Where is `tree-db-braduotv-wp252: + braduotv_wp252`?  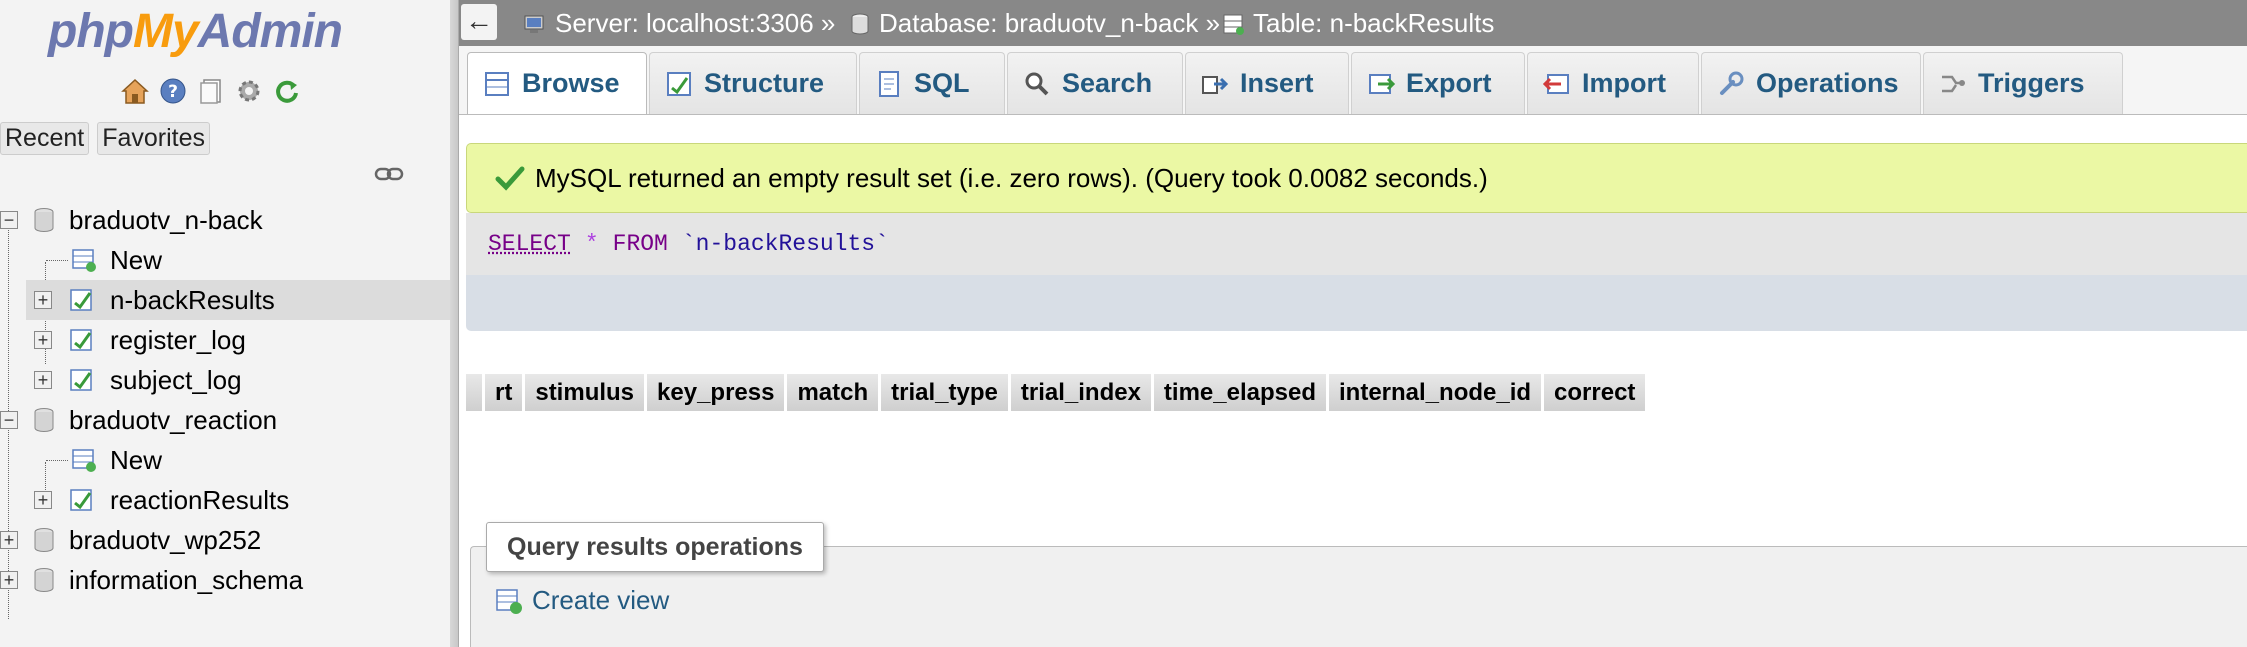 tree-db-braduotv-wp252: + braduotv_wp252 is located at coordinates (225, 540).